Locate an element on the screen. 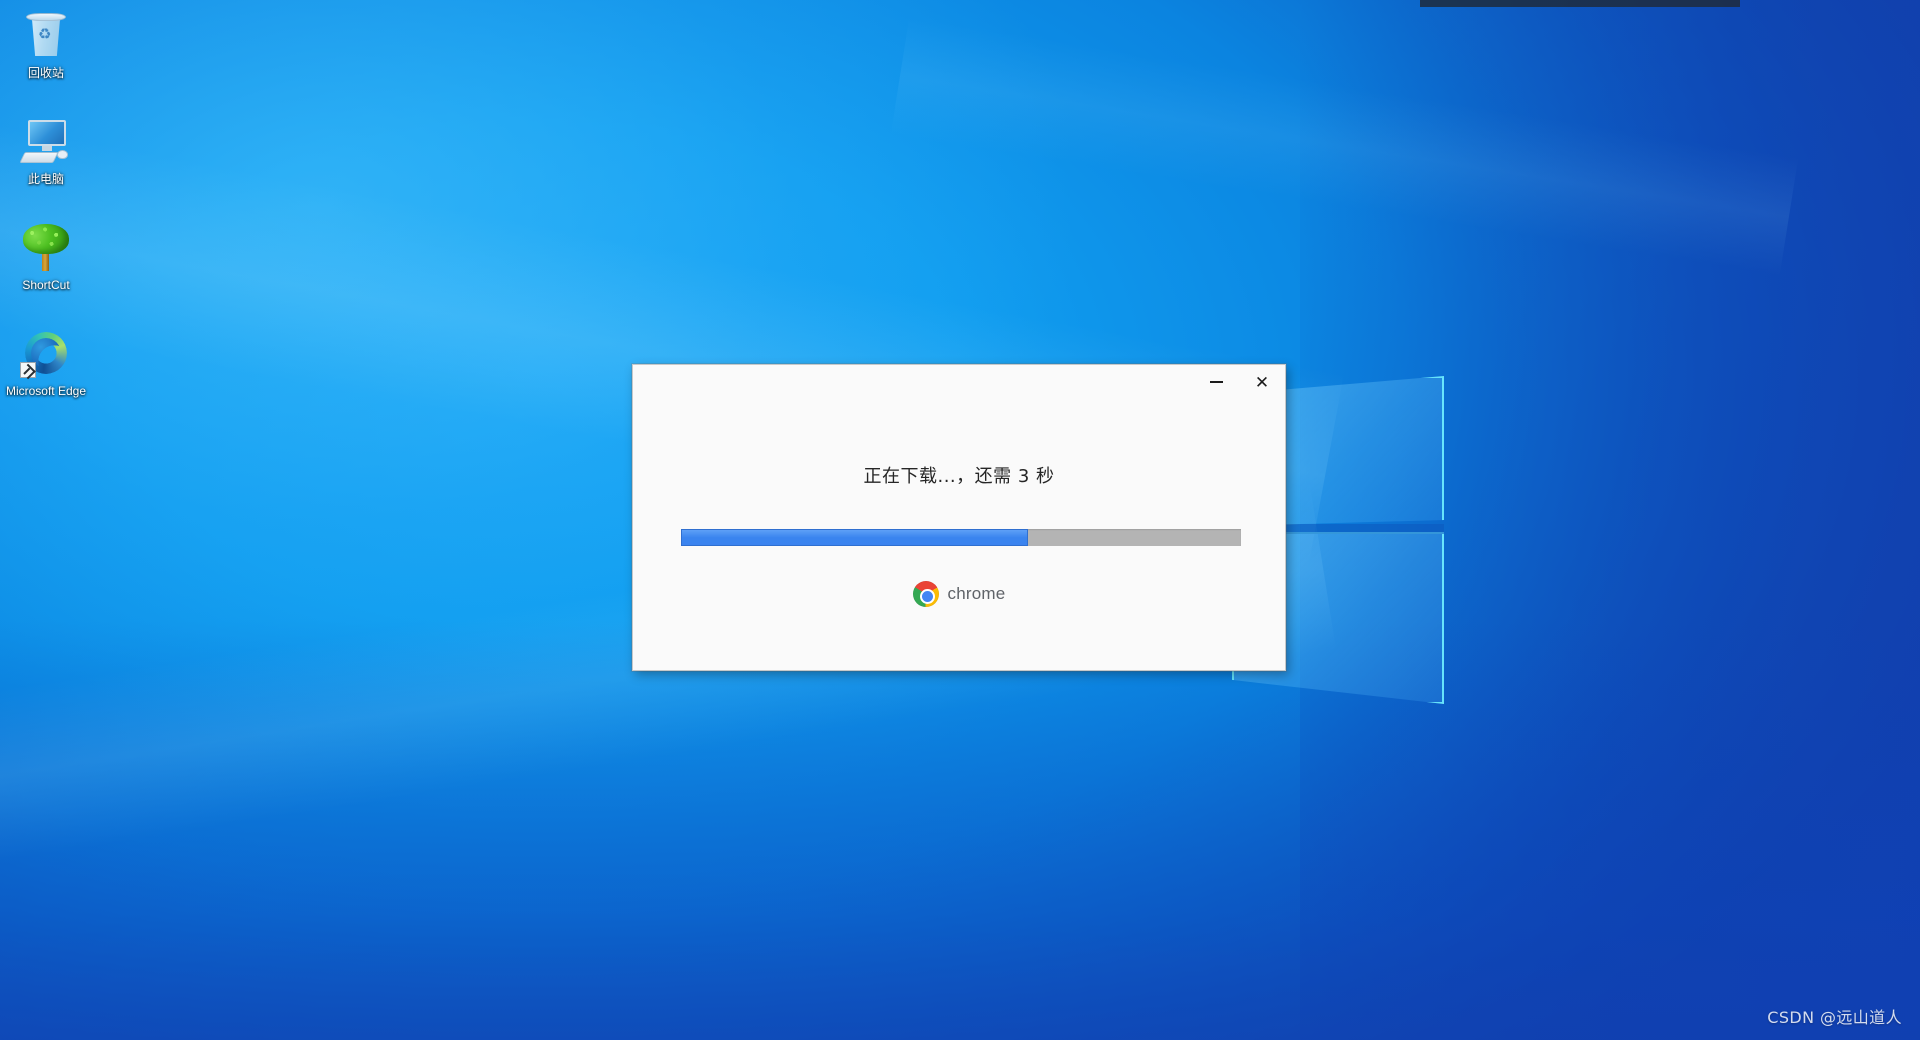 The image size is (1920, 1040). desktop-icon-shortcut: ShortCut is located at coordinates (46, 252).